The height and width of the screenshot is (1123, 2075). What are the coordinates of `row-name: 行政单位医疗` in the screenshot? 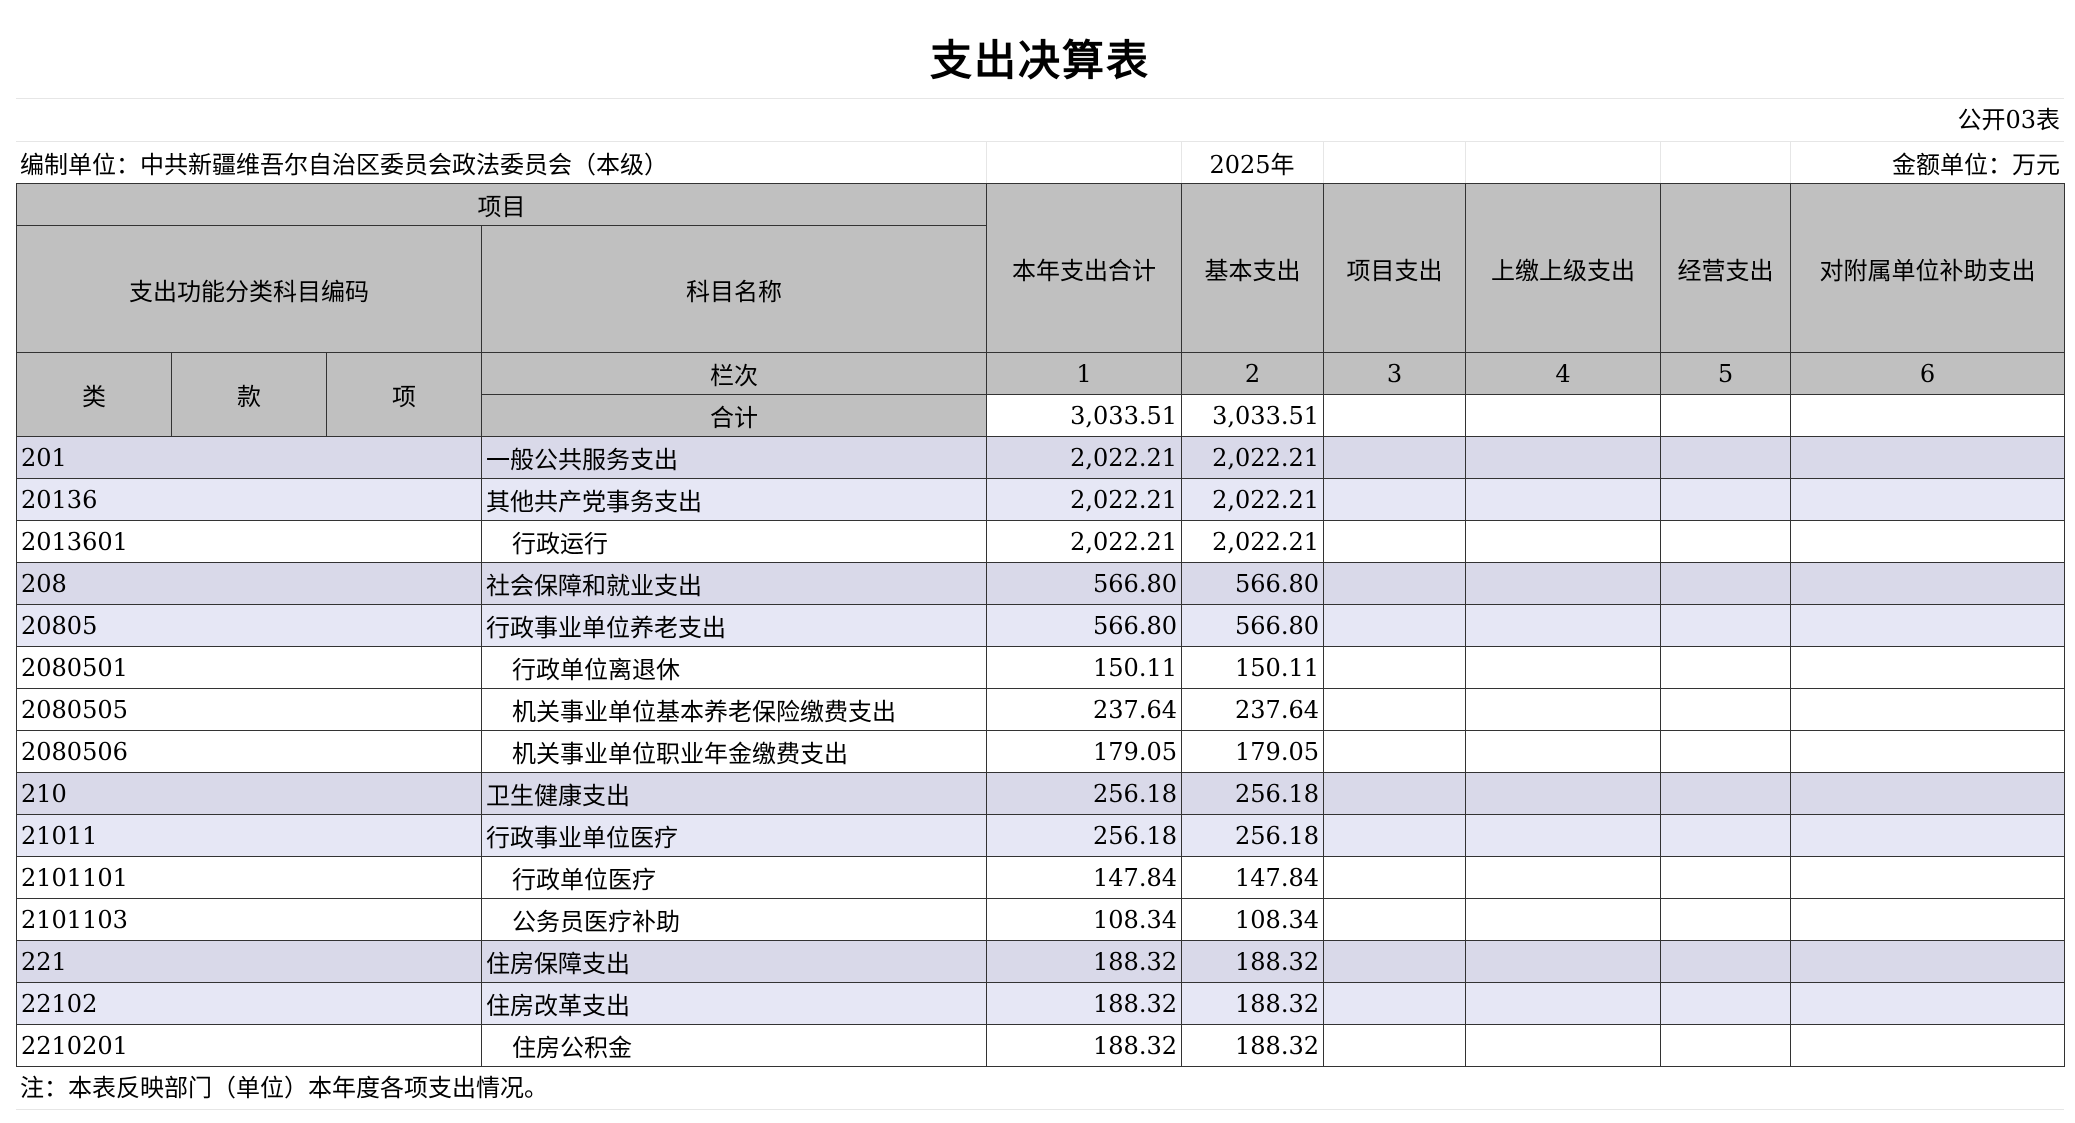 It's located at (734, 877).